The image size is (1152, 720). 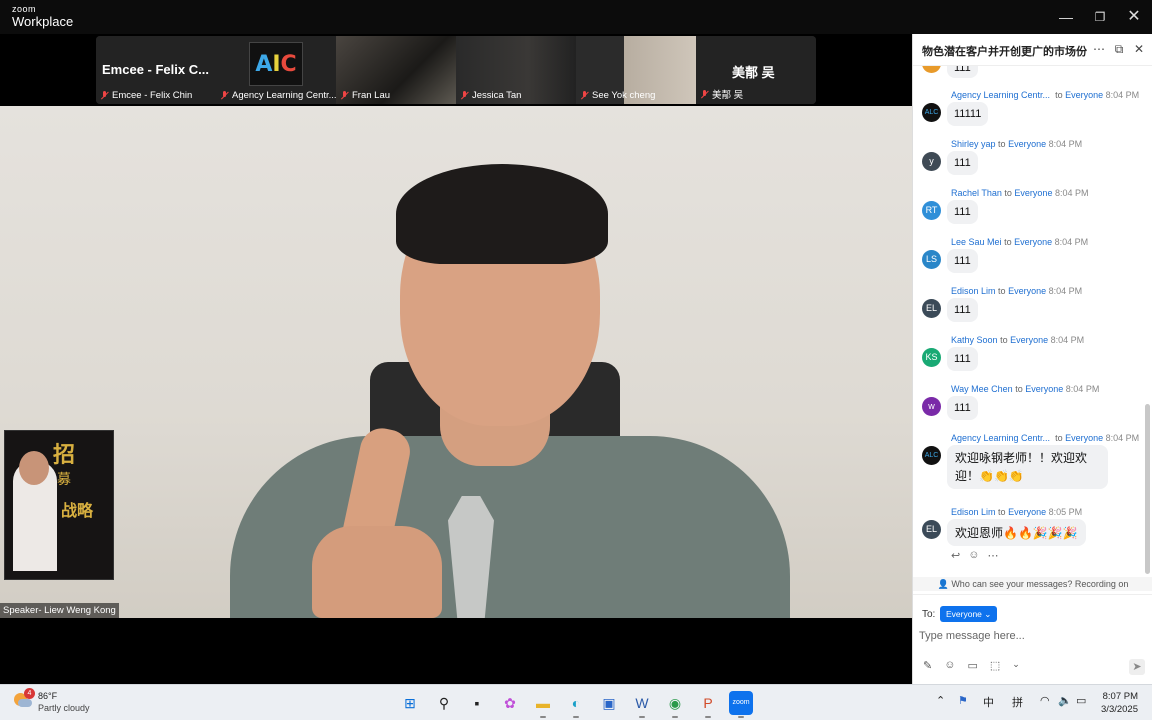 I want to click on participant-tile: 美郬 吴 美郬 吴, so click(x=756, y=70).